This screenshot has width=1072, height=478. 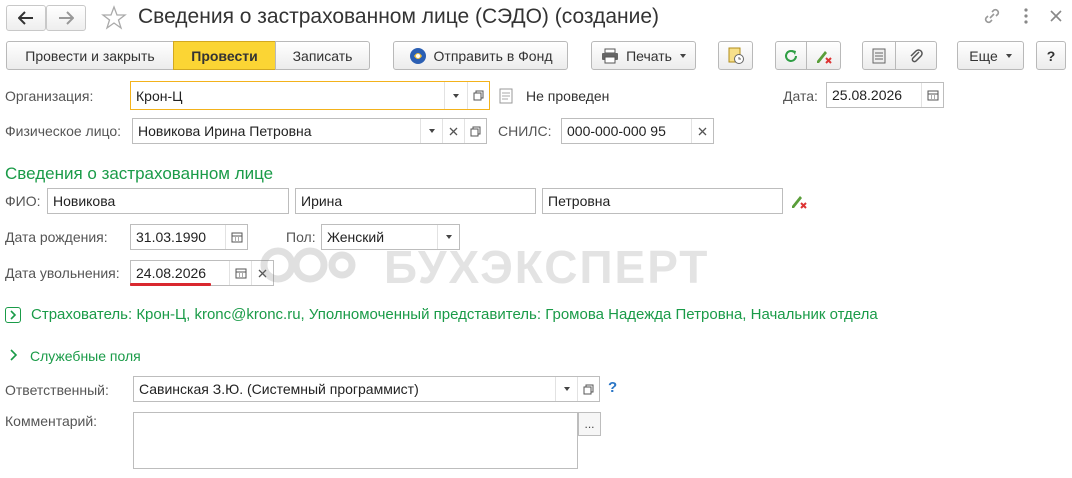 What do you see at coordinates (547, 267) in the screenshot?
I see `watermark-text: БУХЭКСПЕРТ` at bounding box center [547, 267].